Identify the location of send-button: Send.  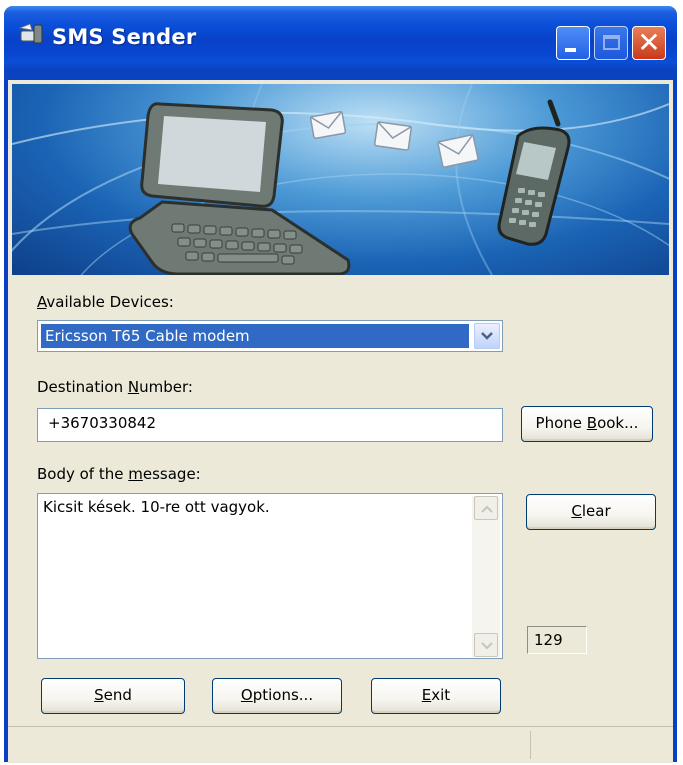
(113, 696).